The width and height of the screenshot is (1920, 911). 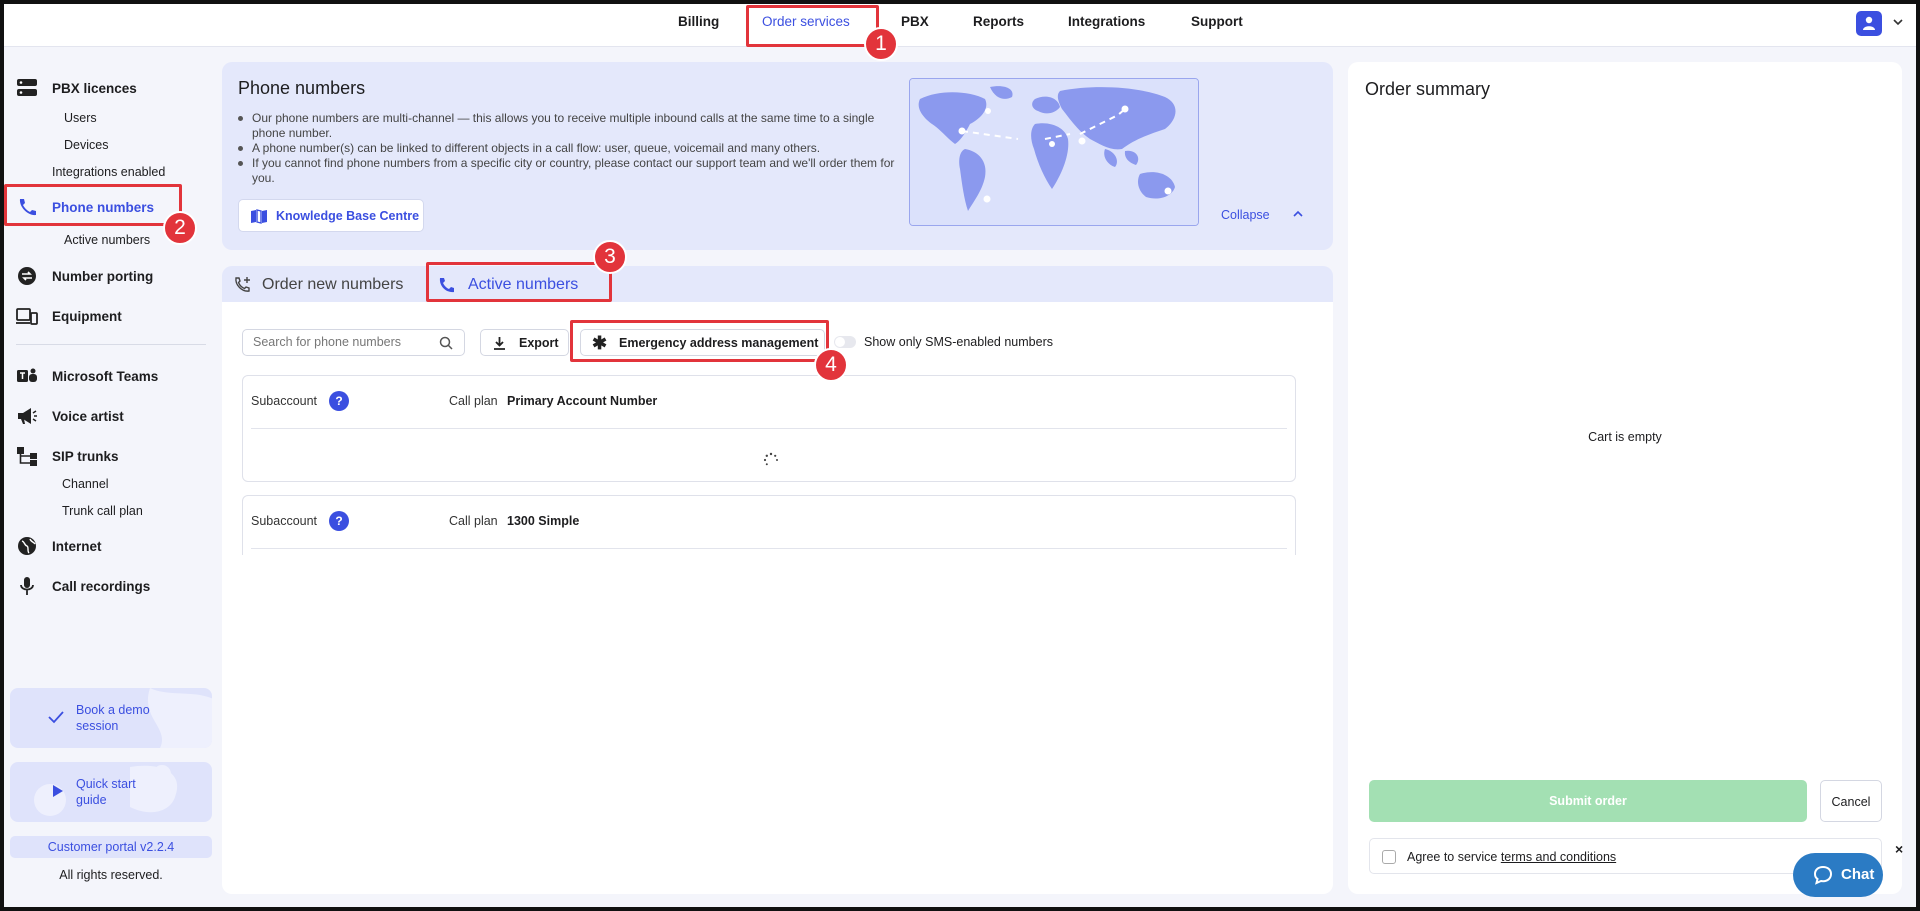 I want to click on sidebar-item-trunk-call-plan: Trunk call plan, so click(x=102, y=511).